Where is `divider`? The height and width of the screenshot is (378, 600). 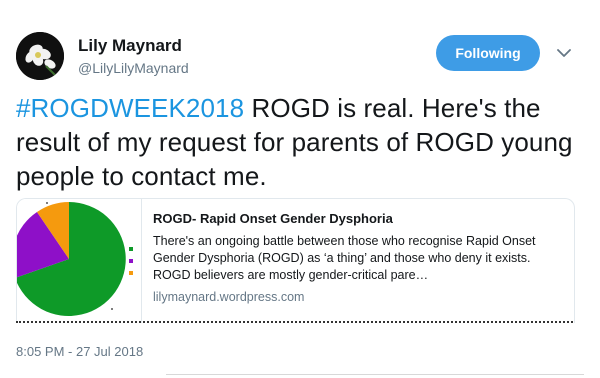 divider is located at coordinates (375, 374).